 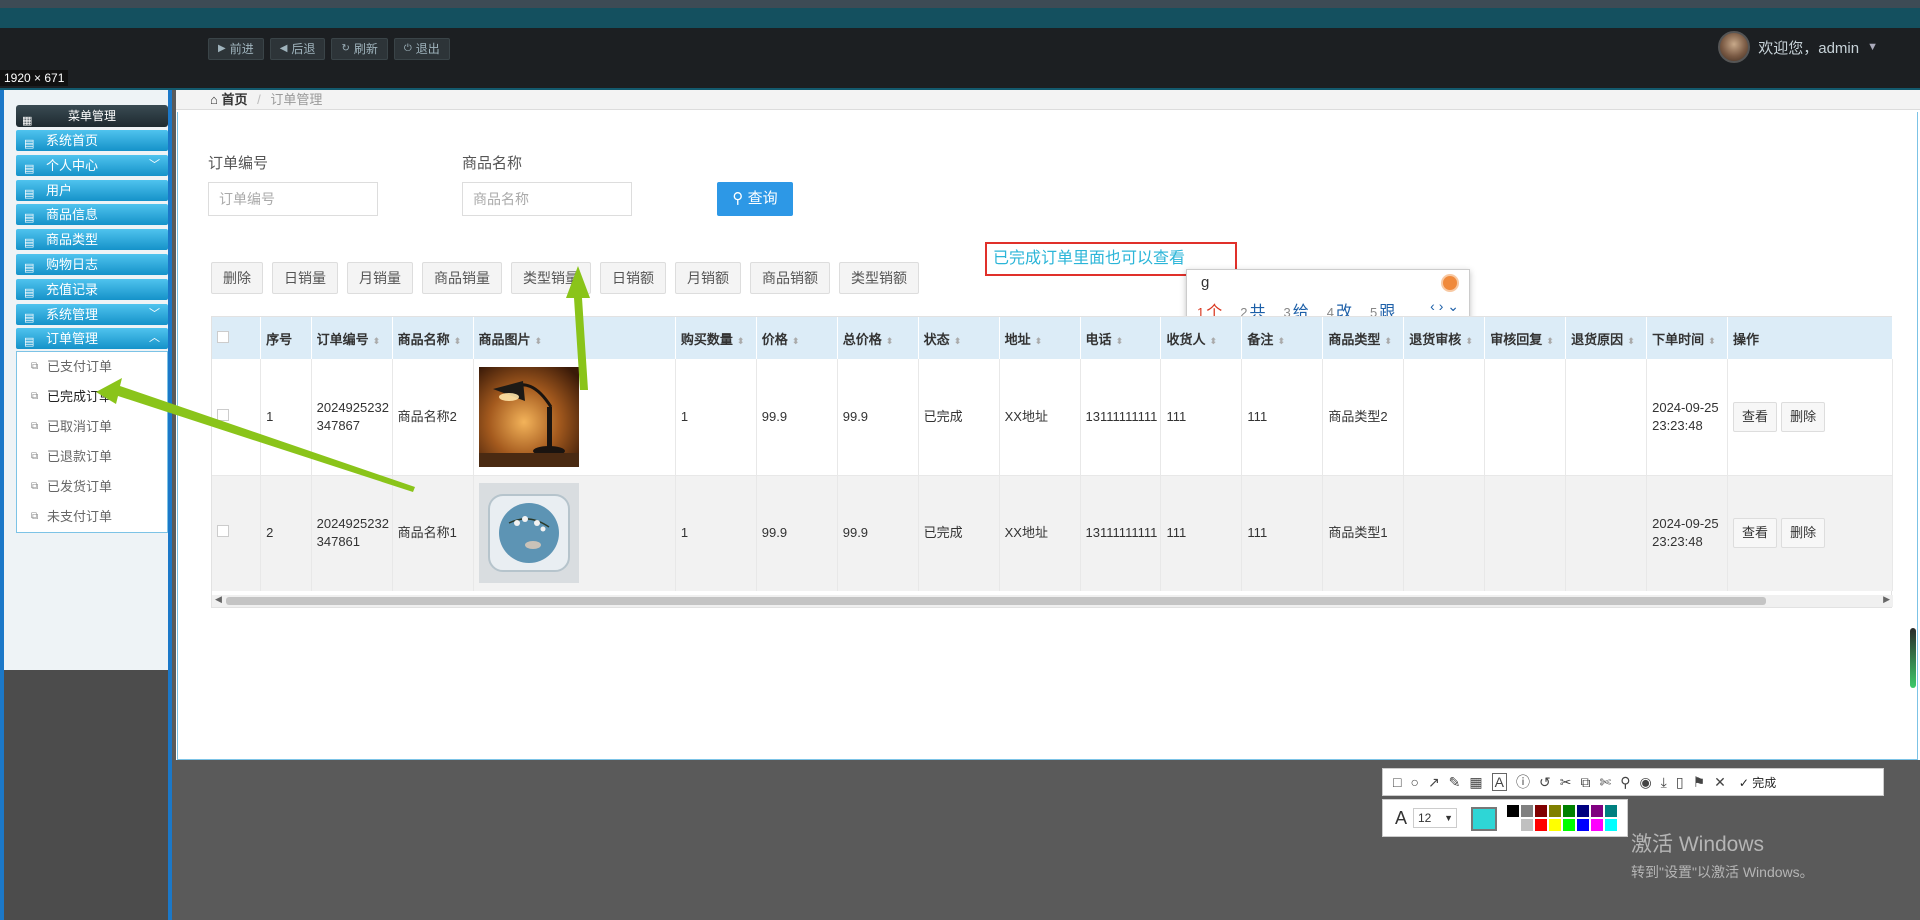 What do you see at coordinates (574, 338) in the screenshot?
I see `column-header: 商品图片 ⬍` at bounding box center [574, 338].